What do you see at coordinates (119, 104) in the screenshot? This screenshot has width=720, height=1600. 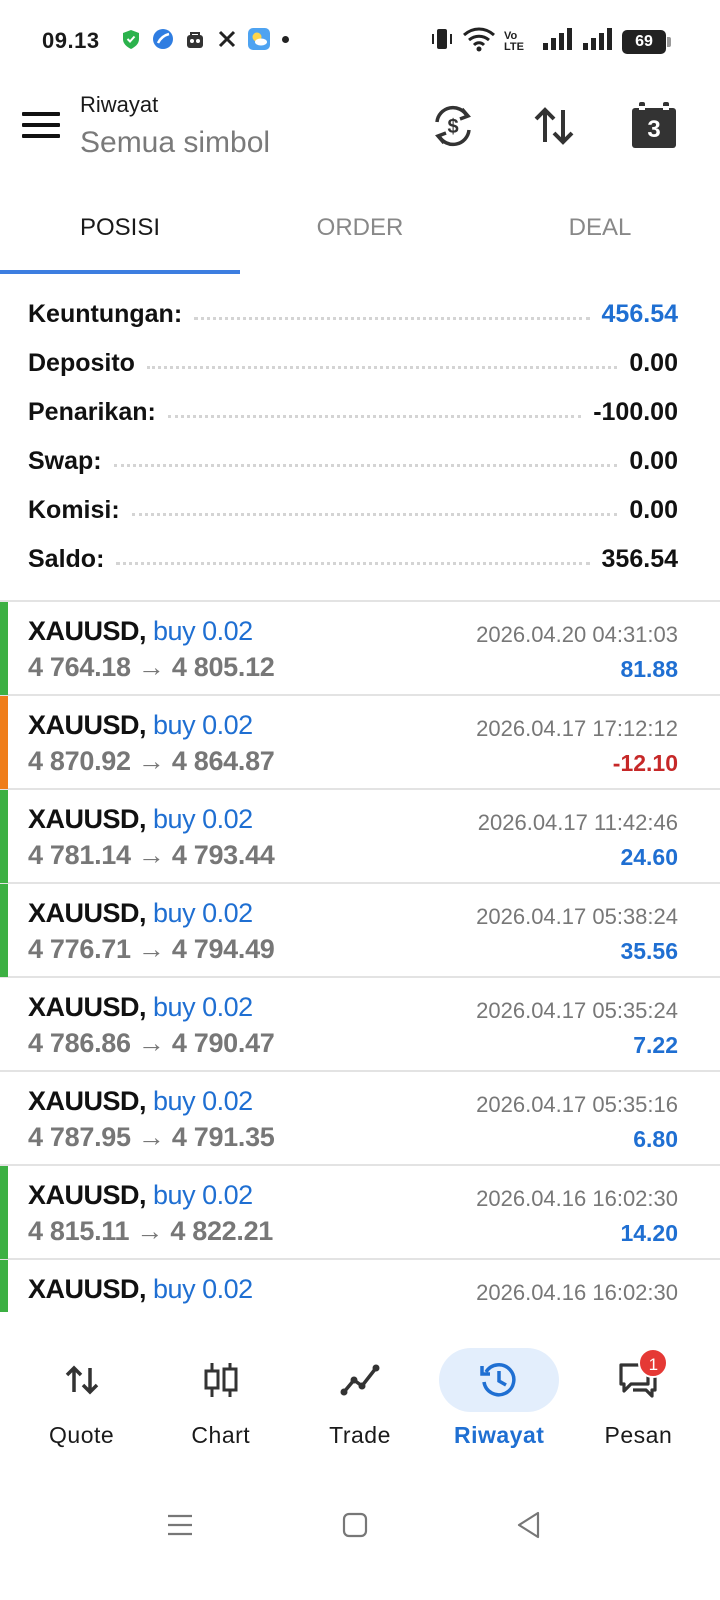 I see `page-title: Riwayat` at bounding box center [119, 104].